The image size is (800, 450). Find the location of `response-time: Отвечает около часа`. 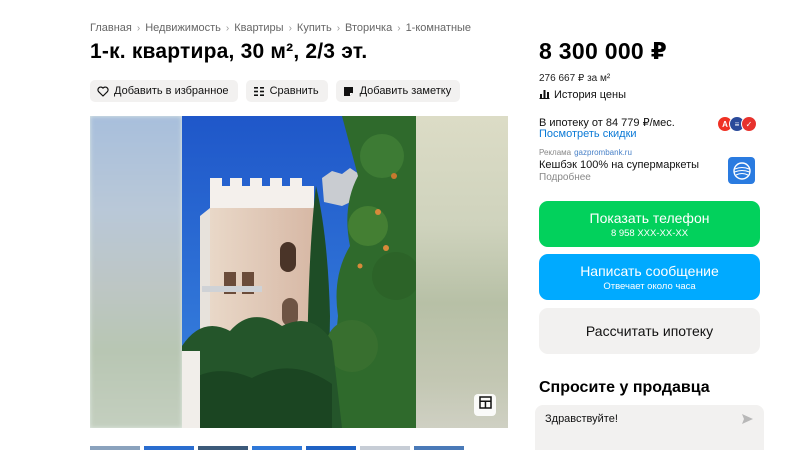

response-time: Отвечает около часа is located at coordinates (649, 286).